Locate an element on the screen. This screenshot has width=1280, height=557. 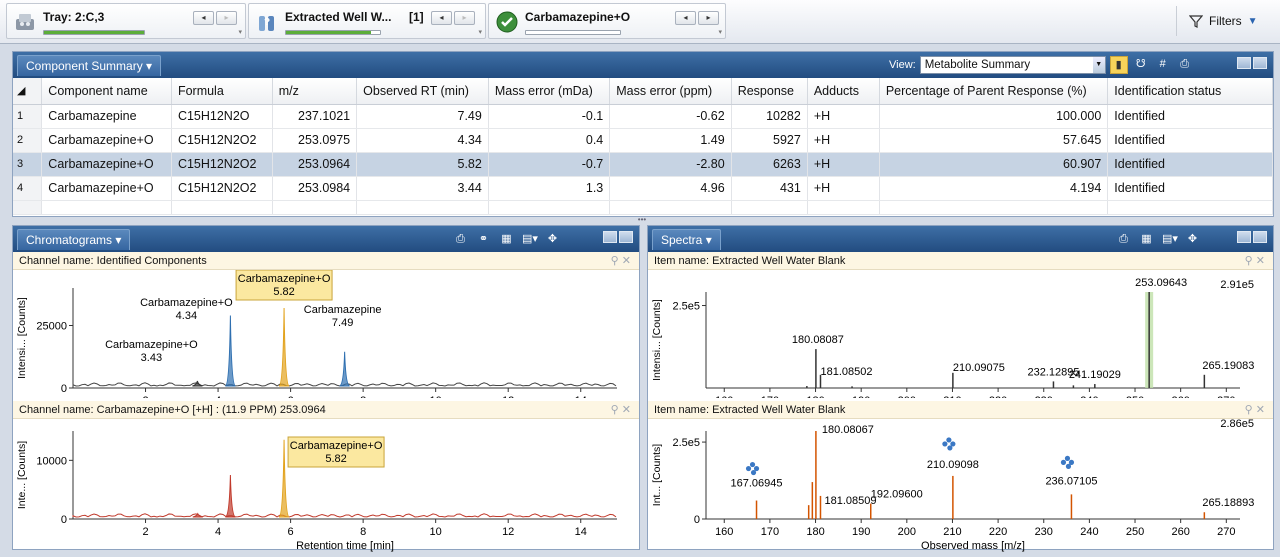
row-number: 1 is located at coordinates (28, 116).